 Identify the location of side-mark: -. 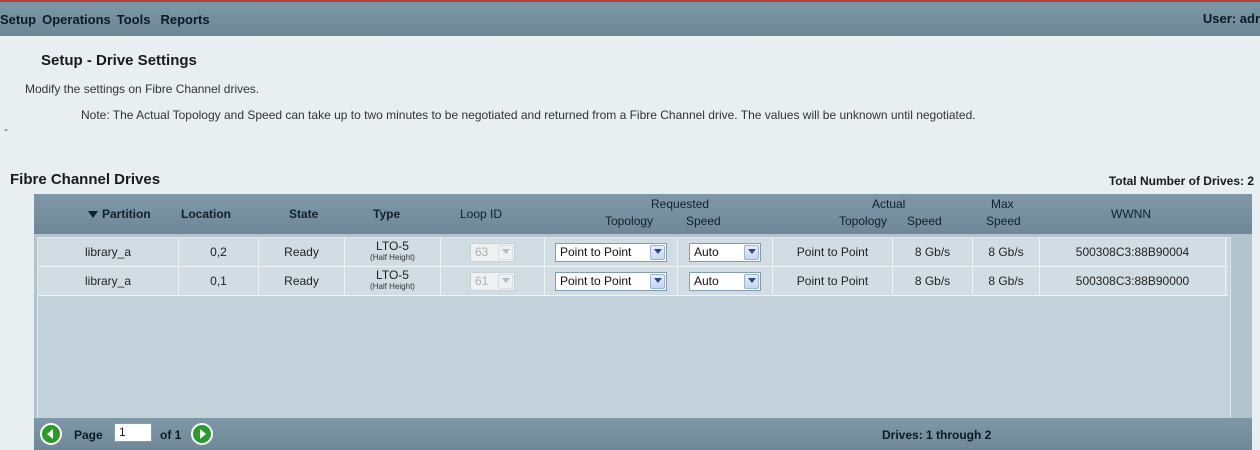
(6, 129).